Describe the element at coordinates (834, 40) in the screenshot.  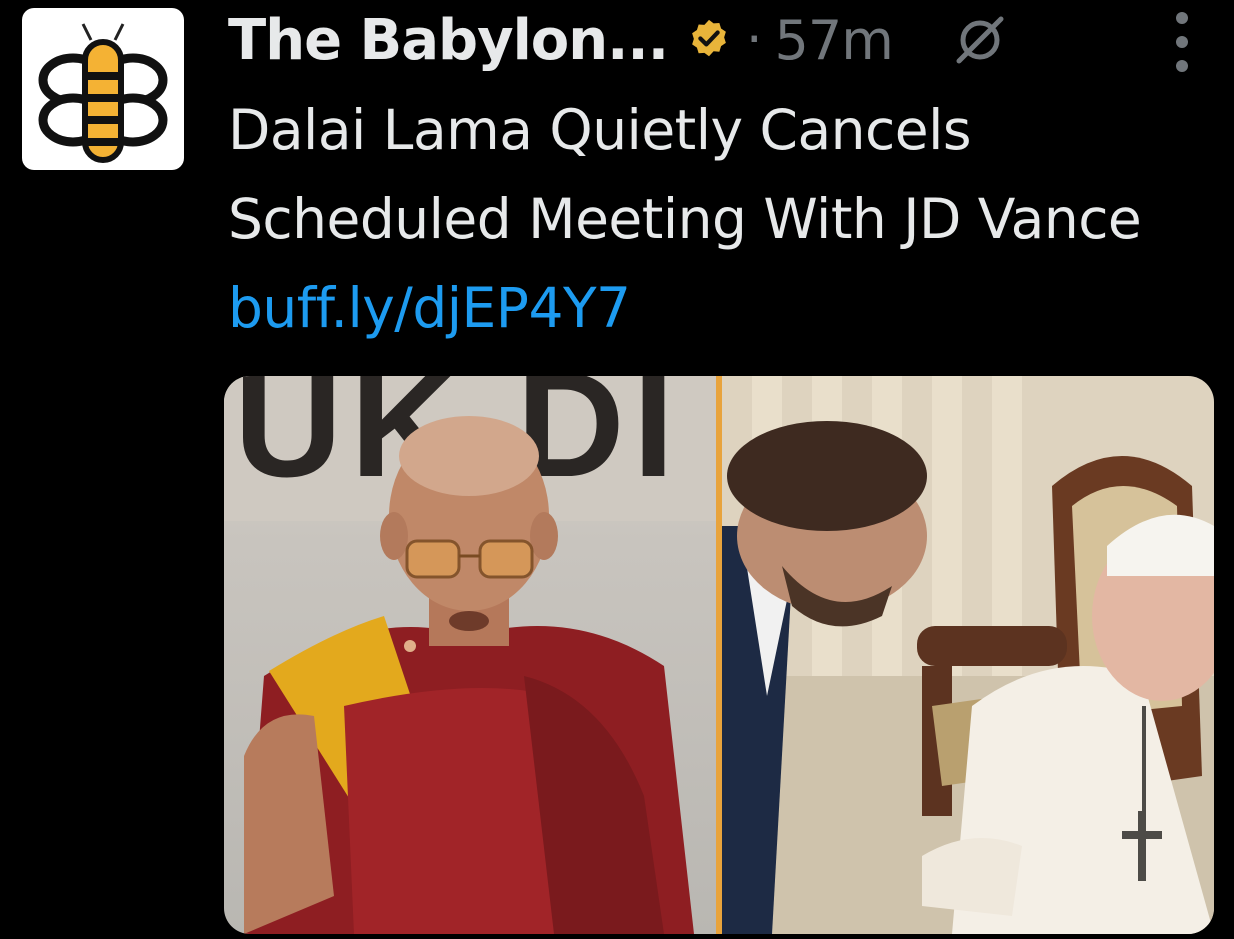
I see `timestamp: 57m` at that location.